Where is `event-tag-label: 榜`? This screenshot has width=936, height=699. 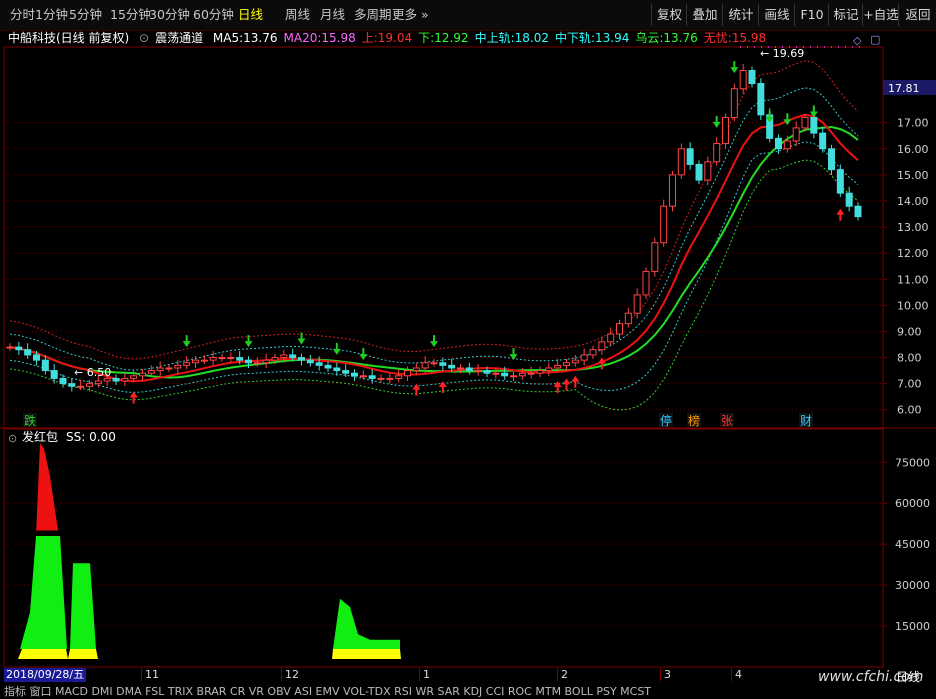 event-tag-label: 榜 is located at coordinates (694, 420).